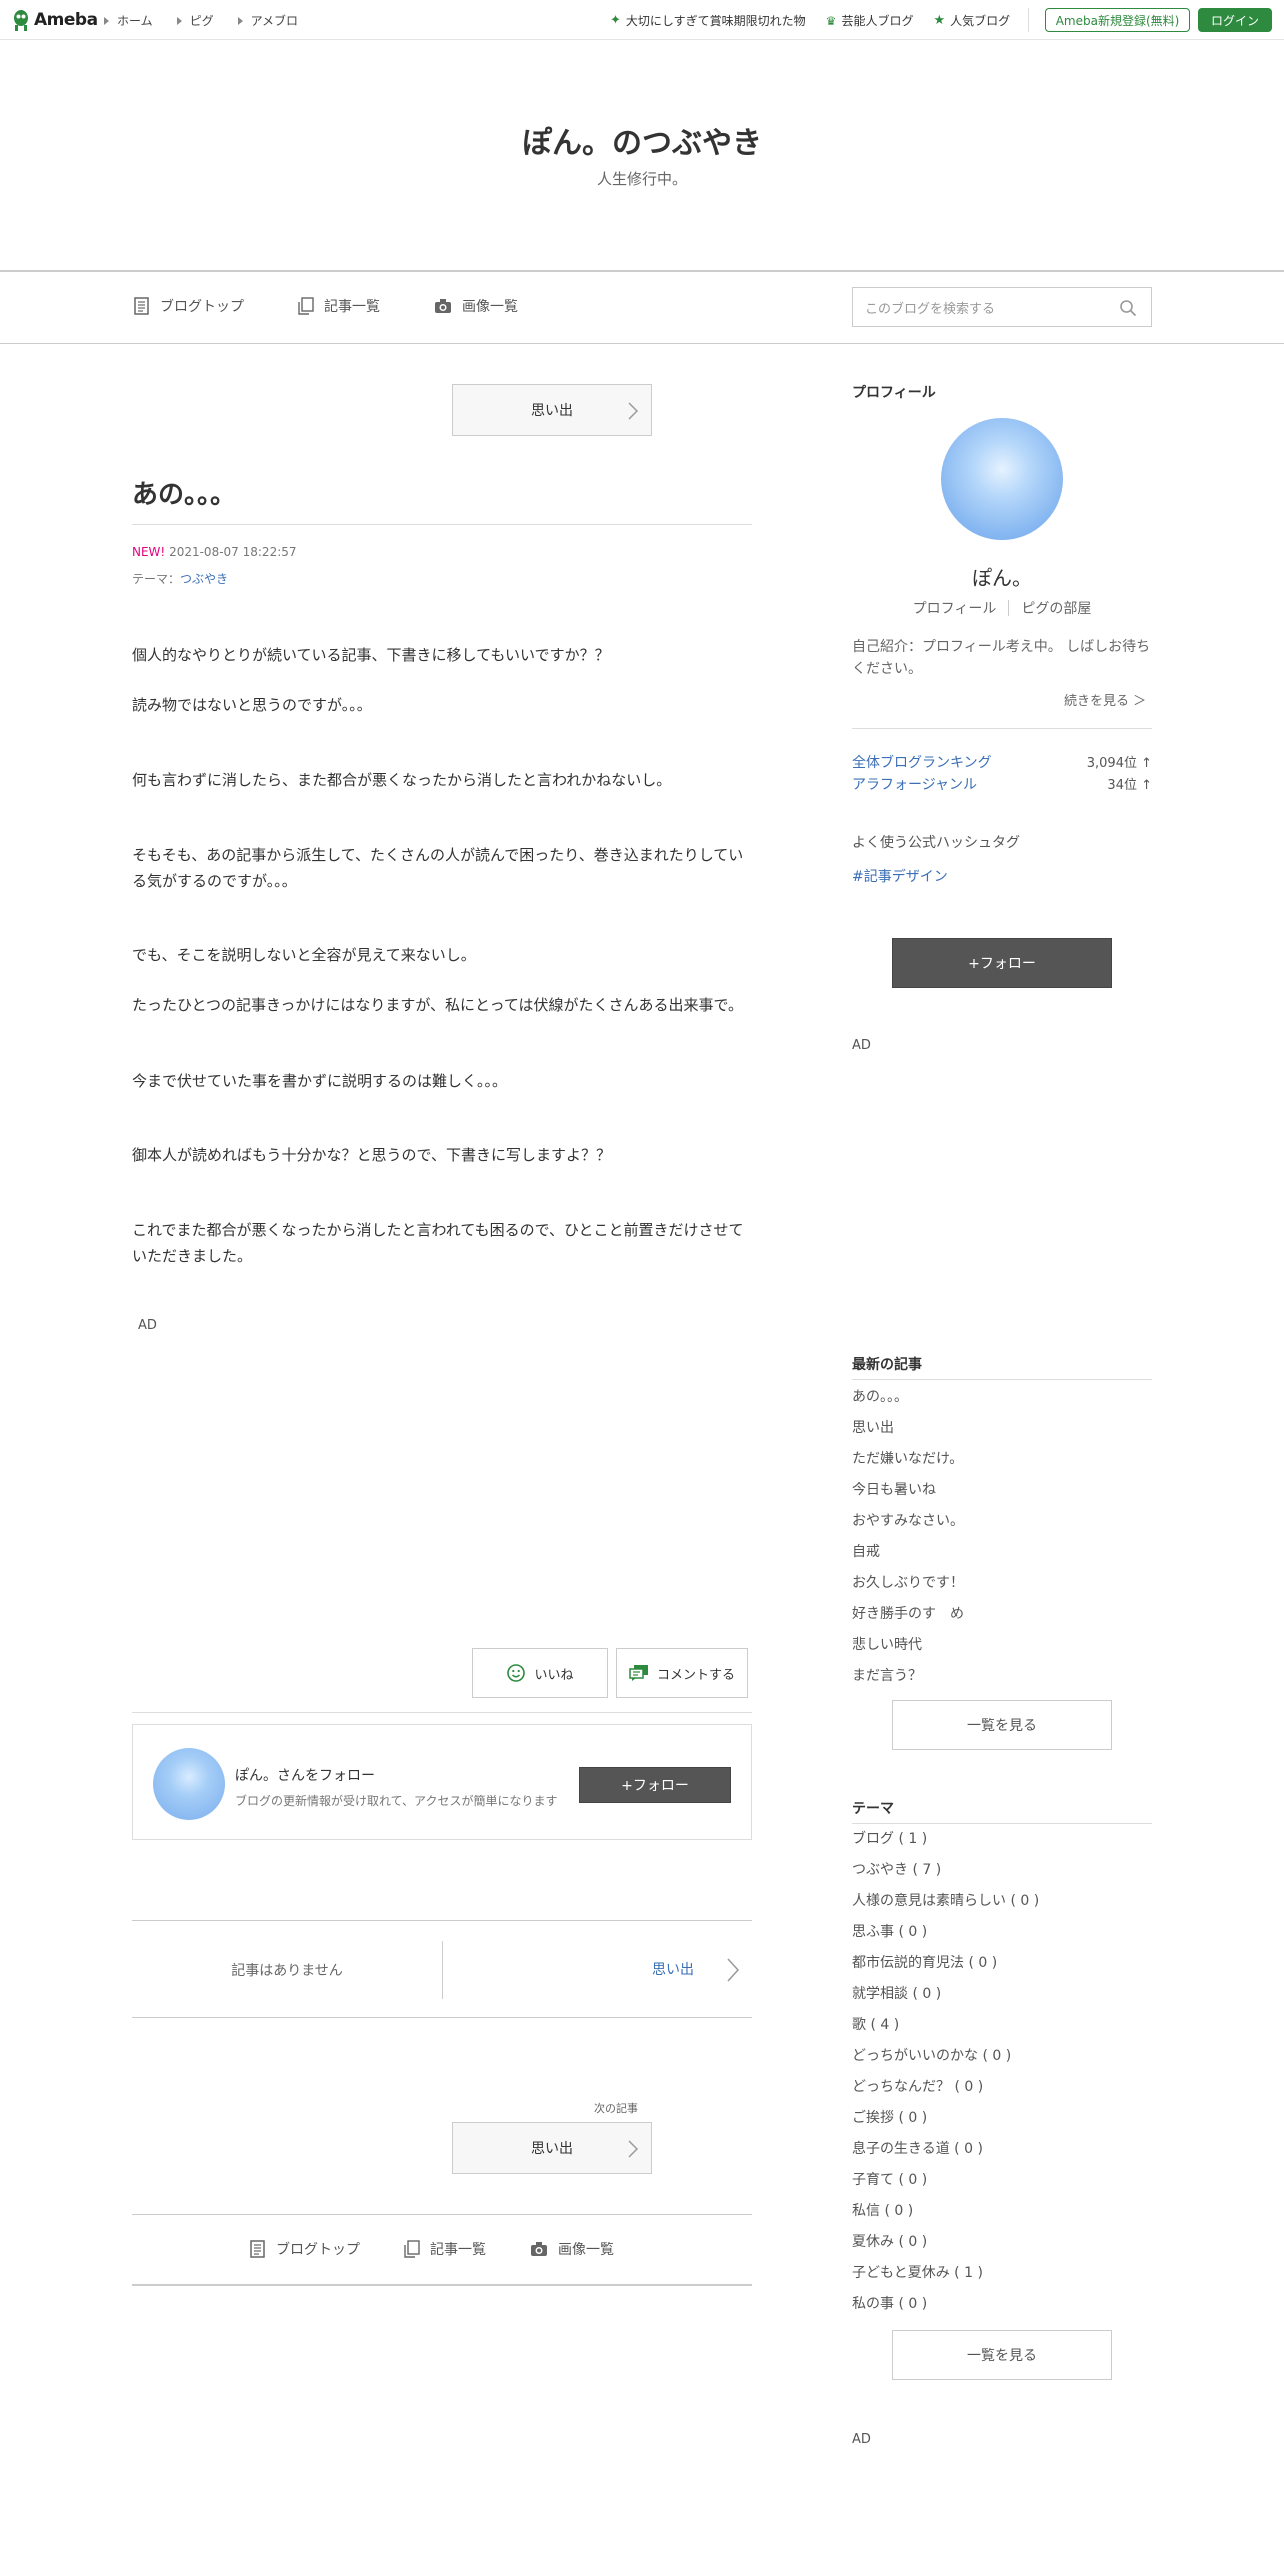 The image size is (1284, 2568). Describe the element at coordinates (1002, 2211) in the screenshot. I see `list-item: 私信 ( 0 )` at that location.